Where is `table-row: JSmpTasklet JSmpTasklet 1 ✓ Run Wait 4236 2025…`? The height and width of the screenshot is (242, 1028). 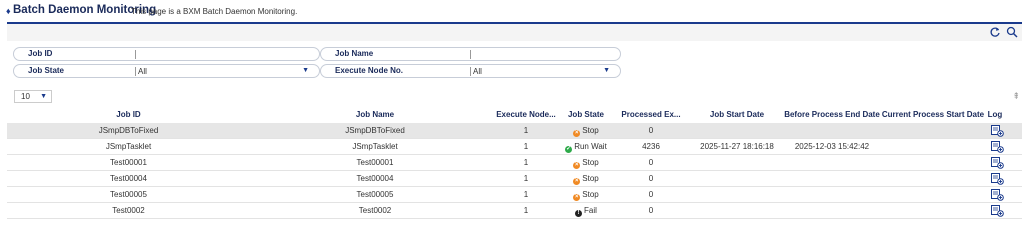 table-row: JSmpTasklet JSmpTasklet 1 ✓ Run Wait 4236 2025… is located at coordinates (514, 147).